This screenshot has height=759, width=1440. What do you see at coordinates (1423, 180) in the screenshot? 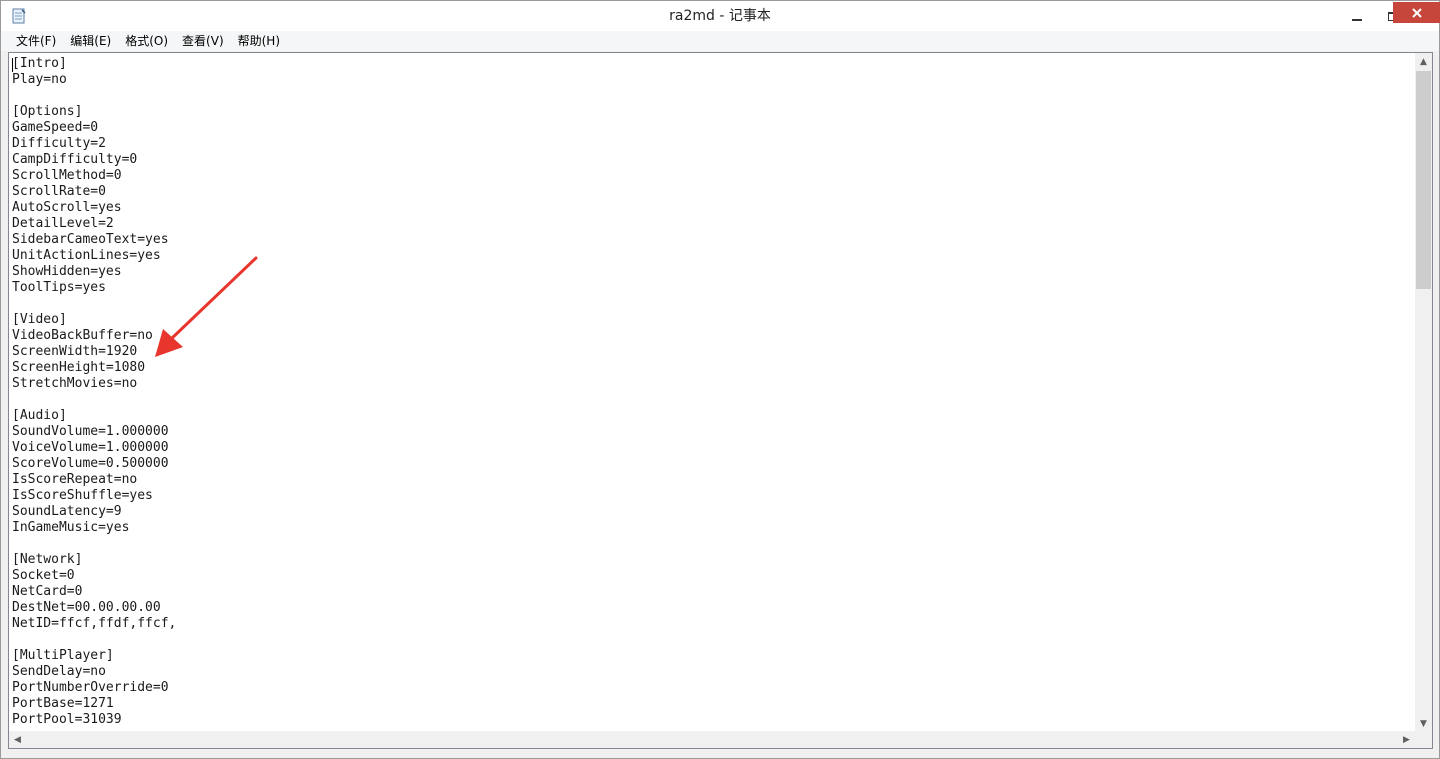
I see `vertical-scroll-thumb` at bounding box center [1423, 180].